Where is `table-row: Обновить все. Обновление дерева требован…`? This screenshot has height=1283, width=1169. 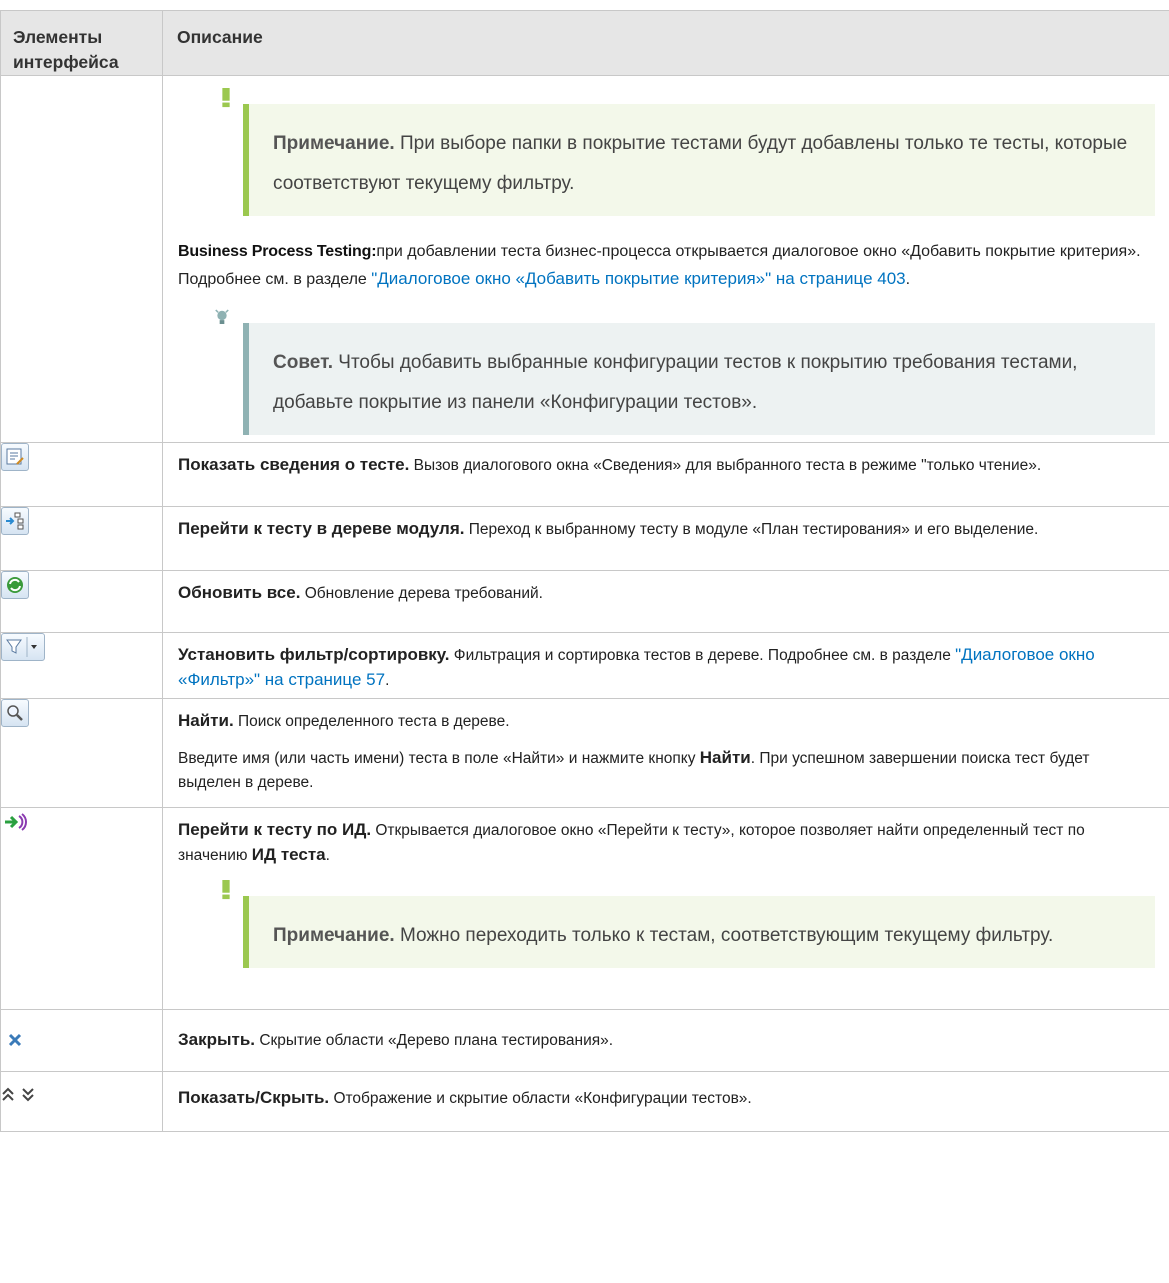 table-row: Обновить все. Обновление дерева требован… is located at coordinates (584, 601).